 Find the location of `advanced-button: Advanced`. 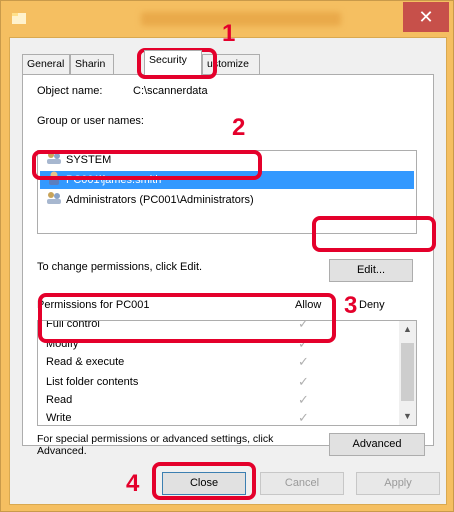

advanced-button: Advanced is located at coordinates (377, 444).